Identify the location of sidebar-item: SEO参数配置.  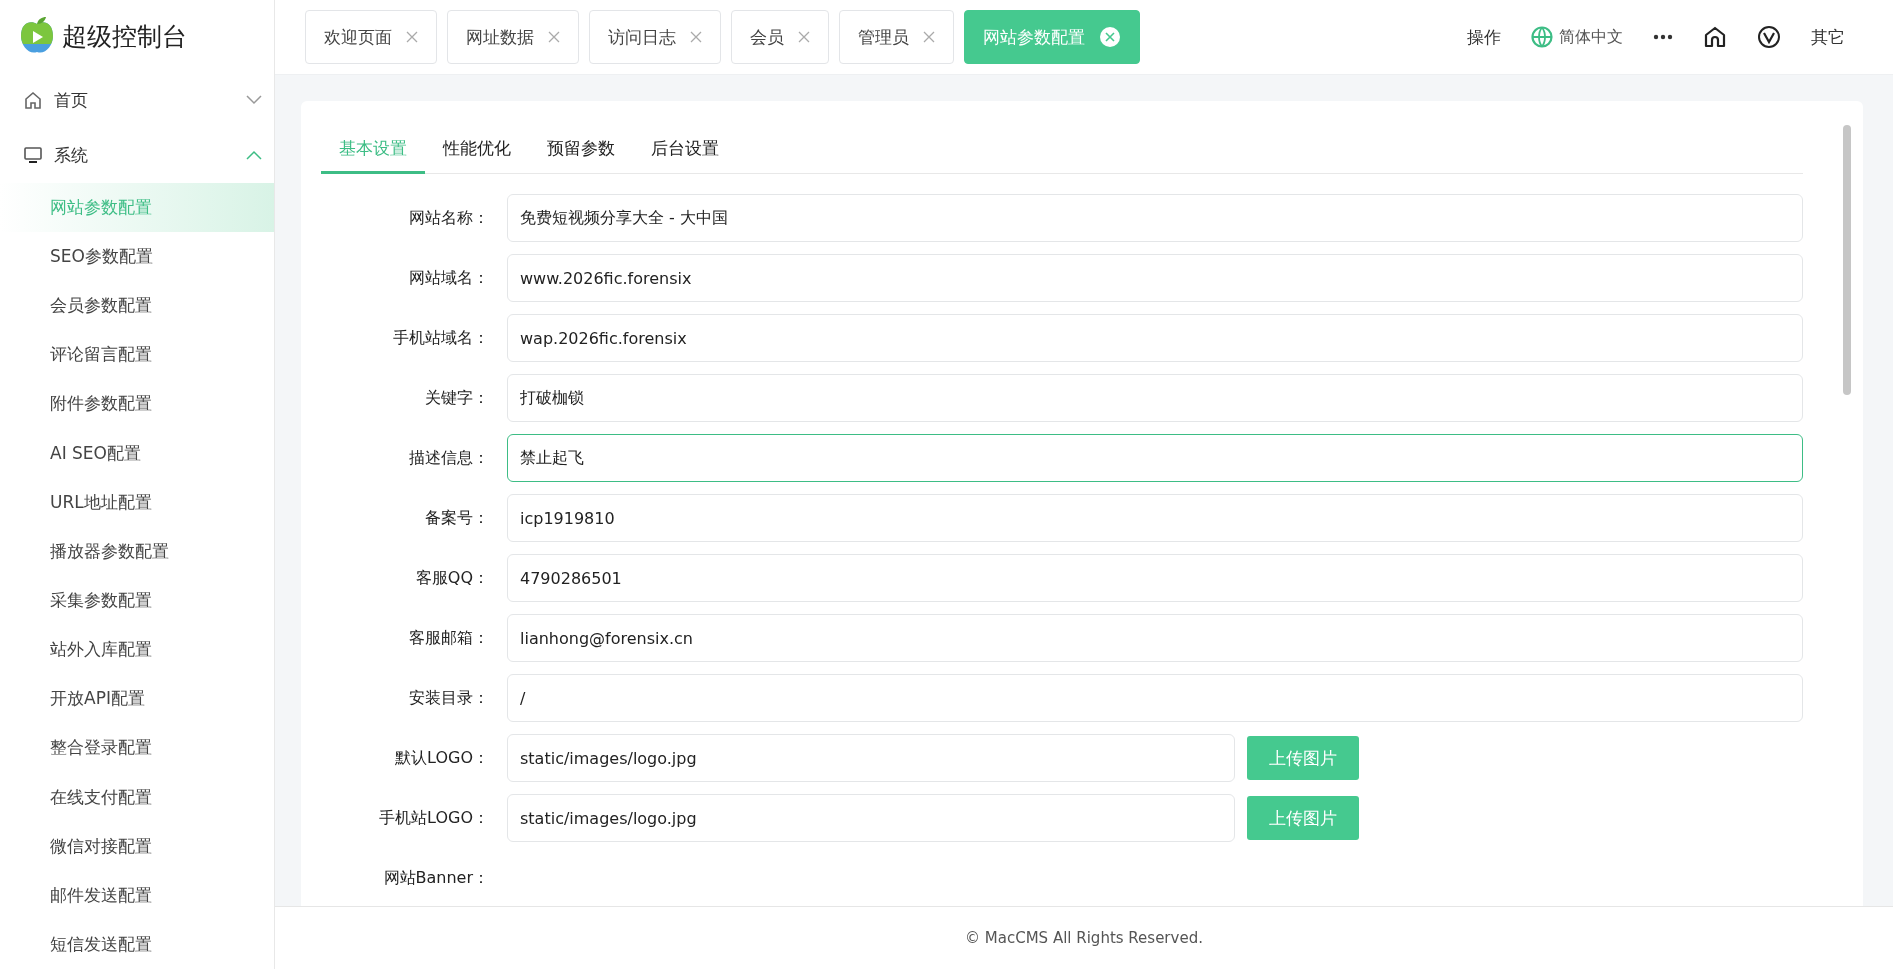
(137, 256).